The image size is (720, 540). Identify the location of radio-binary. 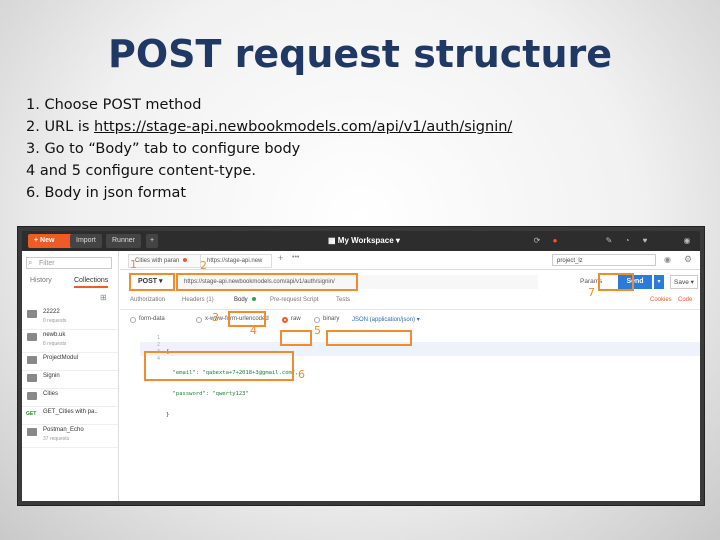
(317, 320).